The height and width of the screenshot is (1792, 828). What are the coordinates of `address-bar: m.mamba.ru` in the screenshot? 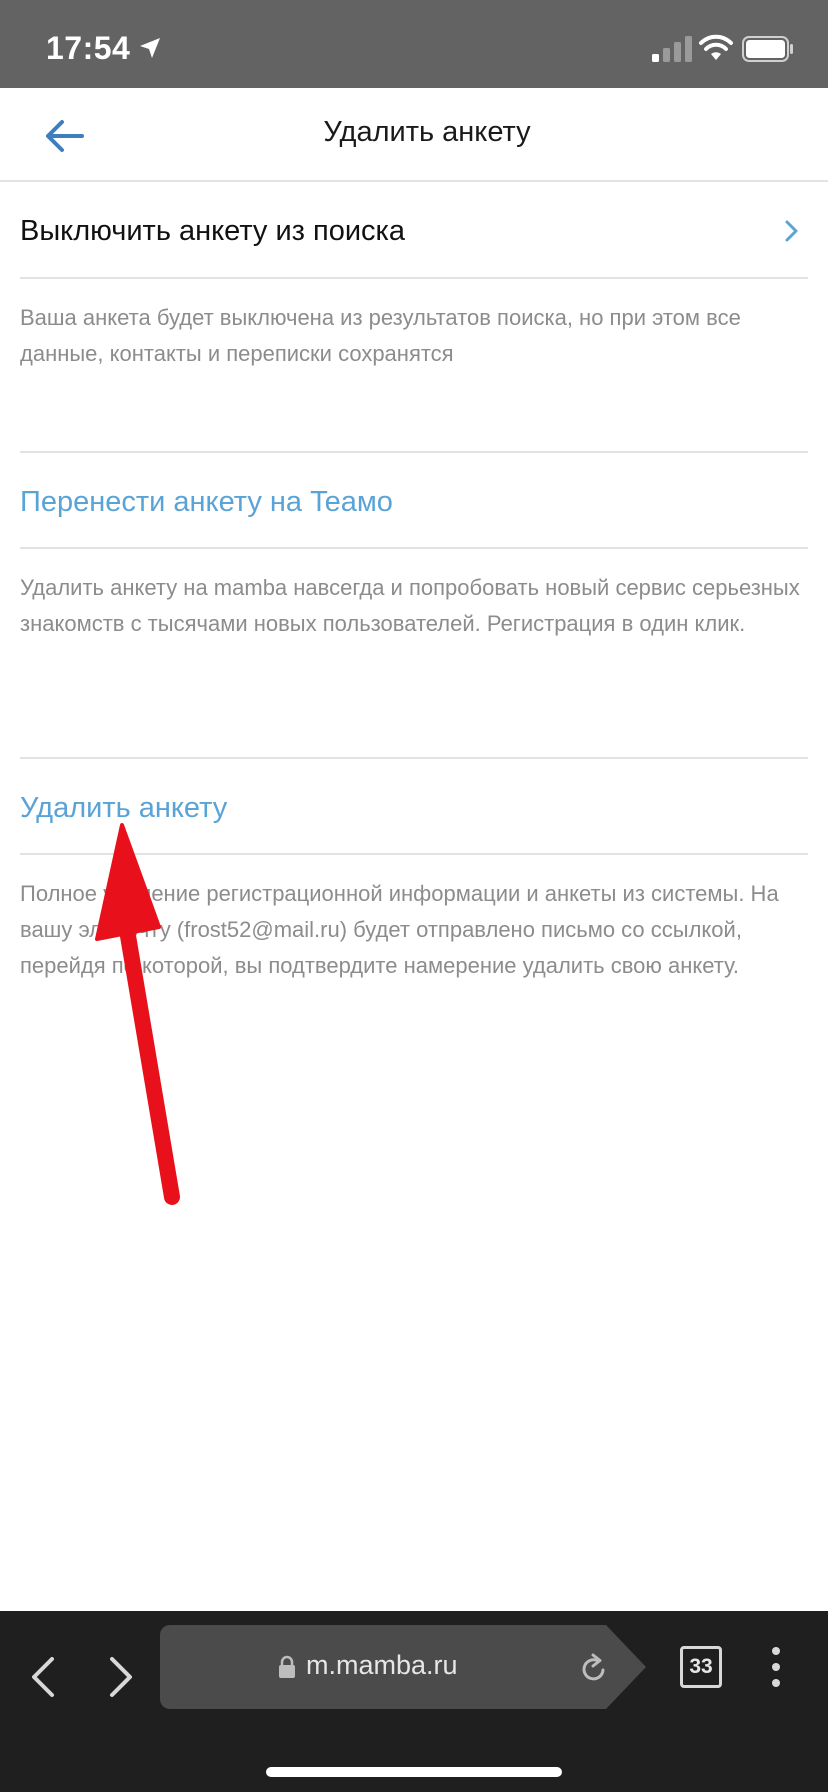 It's located at (403, 1667).